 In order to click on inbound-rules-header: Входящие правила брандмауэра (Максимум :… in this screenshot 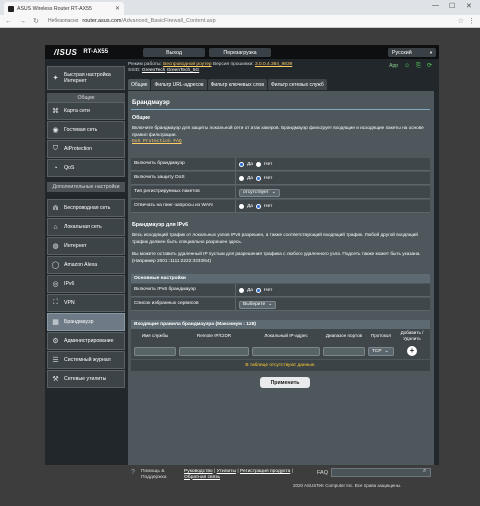, I will do `click(280, 324)`.